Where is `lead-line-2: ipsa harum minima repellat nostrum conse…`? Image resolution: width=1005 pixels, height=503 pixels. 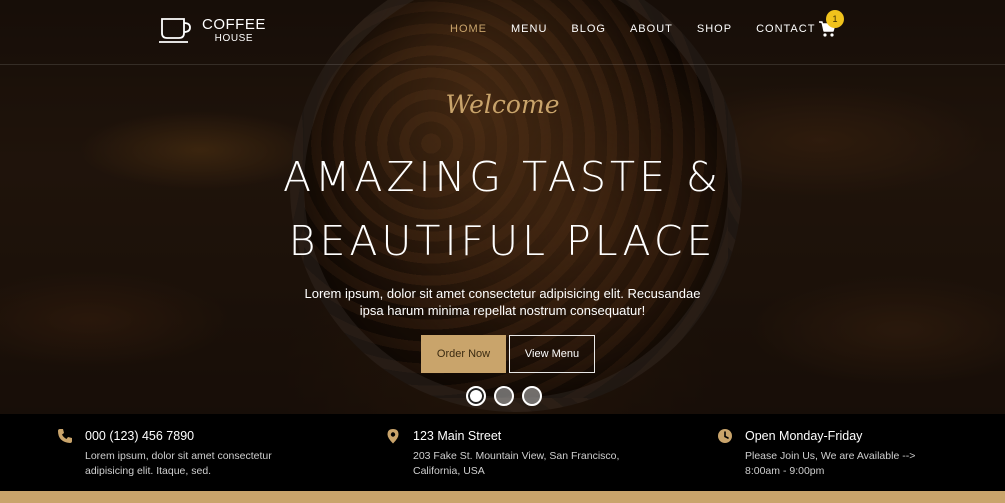
lead-line-2: ipsa harum minima repellat nostrum conse… is located at coordinates (502, 310).